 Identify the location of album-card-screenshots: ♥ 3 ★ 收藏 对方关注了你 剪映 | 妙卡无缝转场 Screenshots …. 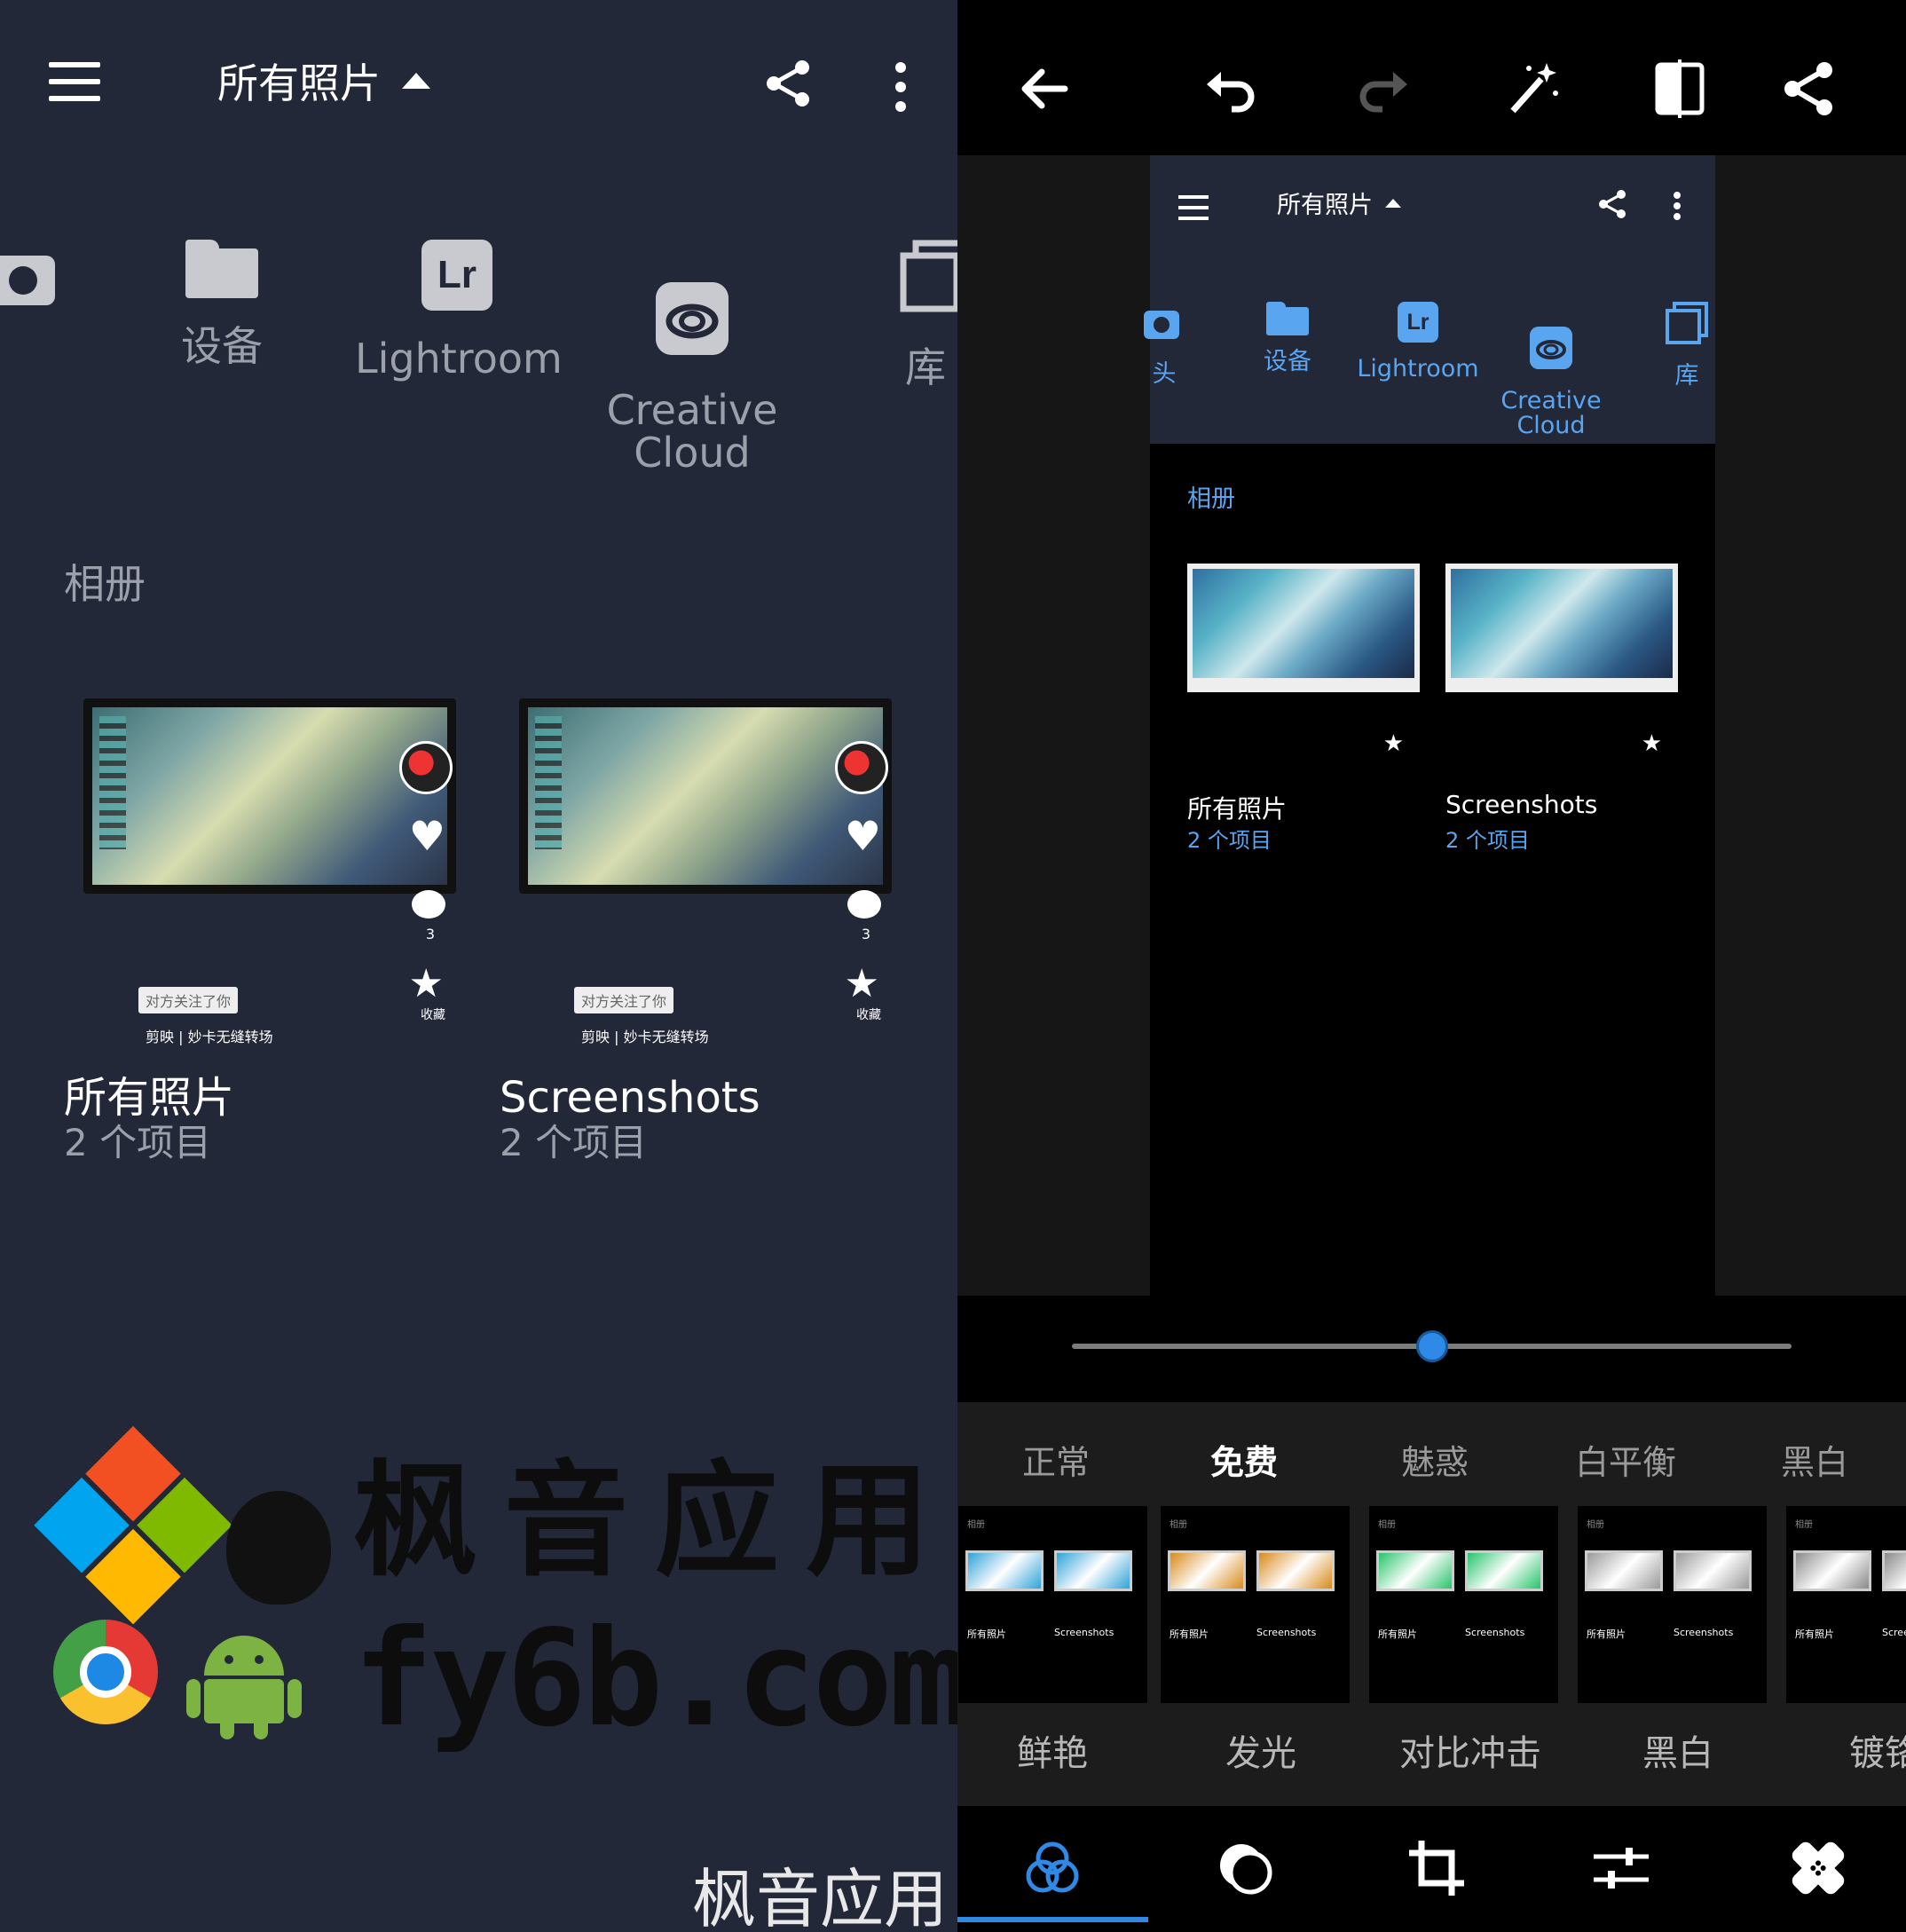
(699, 904).